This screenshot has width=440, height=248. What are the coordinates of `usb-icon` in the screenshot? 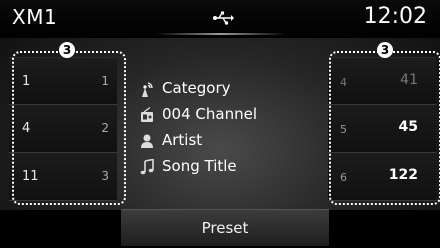 It's located at (223, 18).